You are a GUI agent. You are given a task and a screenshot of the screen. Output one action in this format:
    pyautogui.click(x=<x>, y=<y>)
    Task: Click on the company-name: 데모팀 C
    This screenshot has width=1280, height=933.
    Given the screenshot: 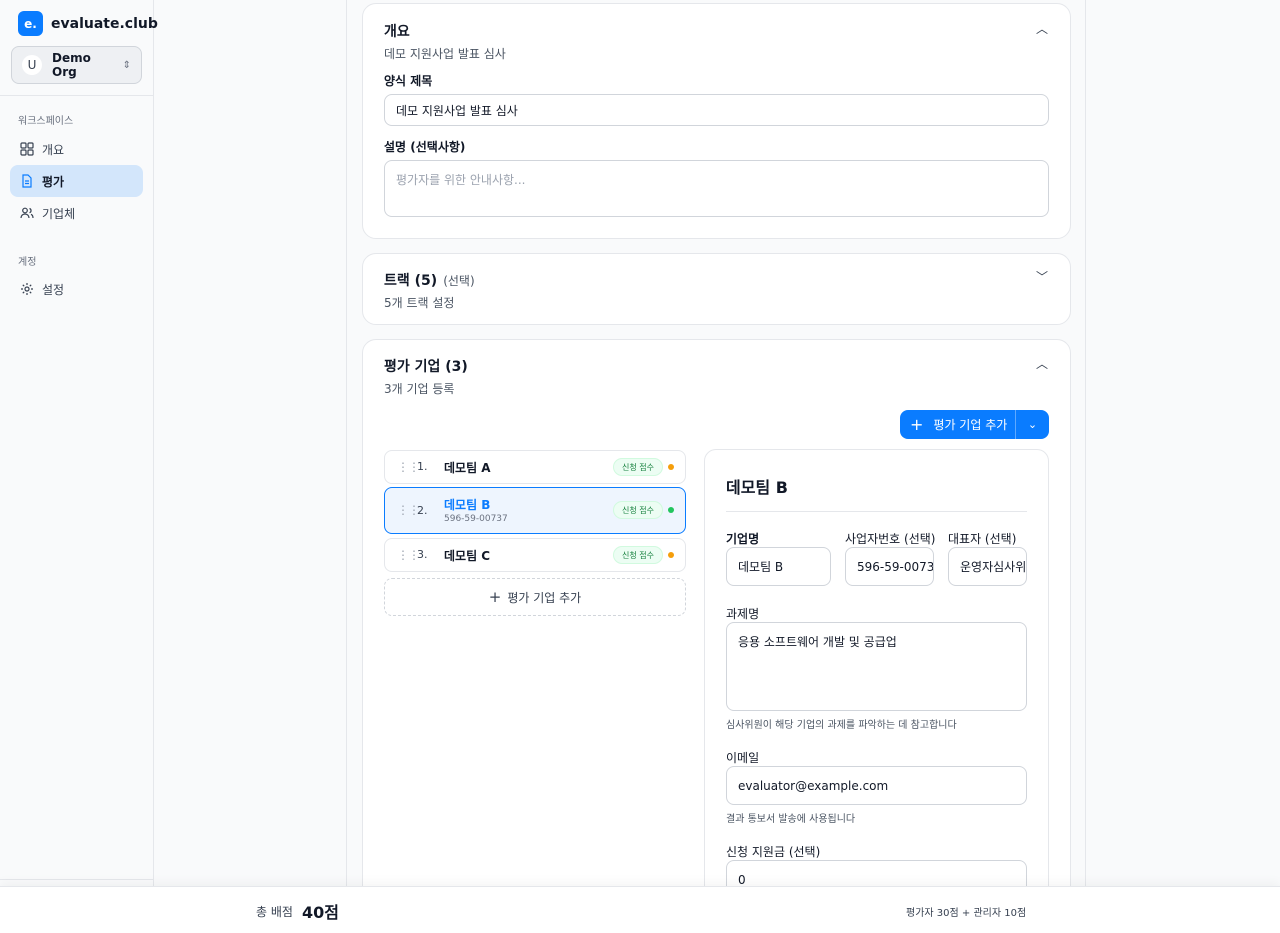 What is the action you would take?
    pyautogui.click(x=467, y=556)
    